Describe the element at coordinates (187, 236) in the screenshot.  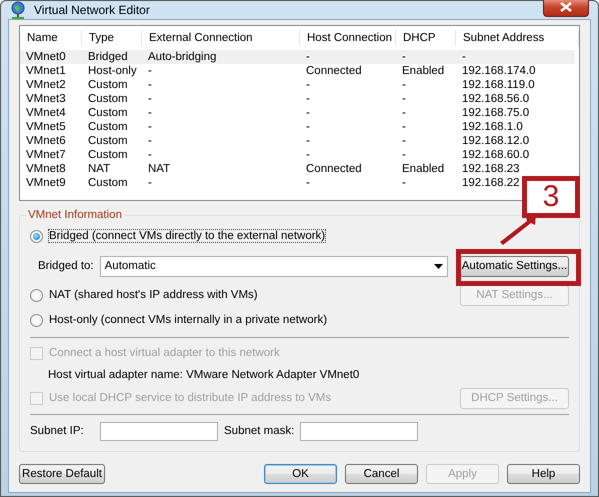
I see `bridged-option: Bridged (connect VMs directly to the external network)` at that location.